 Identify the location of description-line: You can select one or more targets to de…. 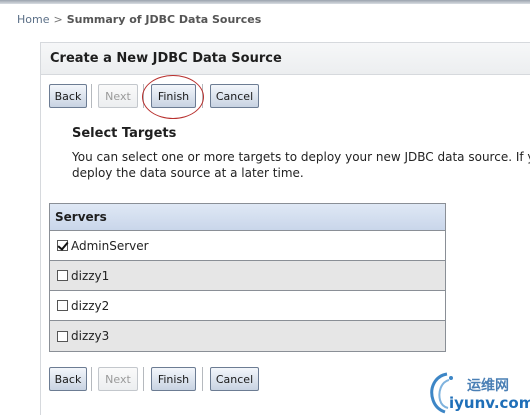
(301, 157).